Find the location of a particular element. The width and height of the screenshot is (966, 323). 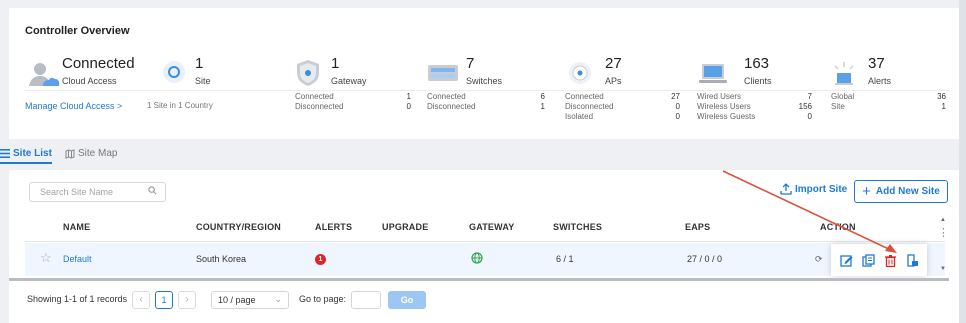

site-label: Site is located at coordinates (203, 81).